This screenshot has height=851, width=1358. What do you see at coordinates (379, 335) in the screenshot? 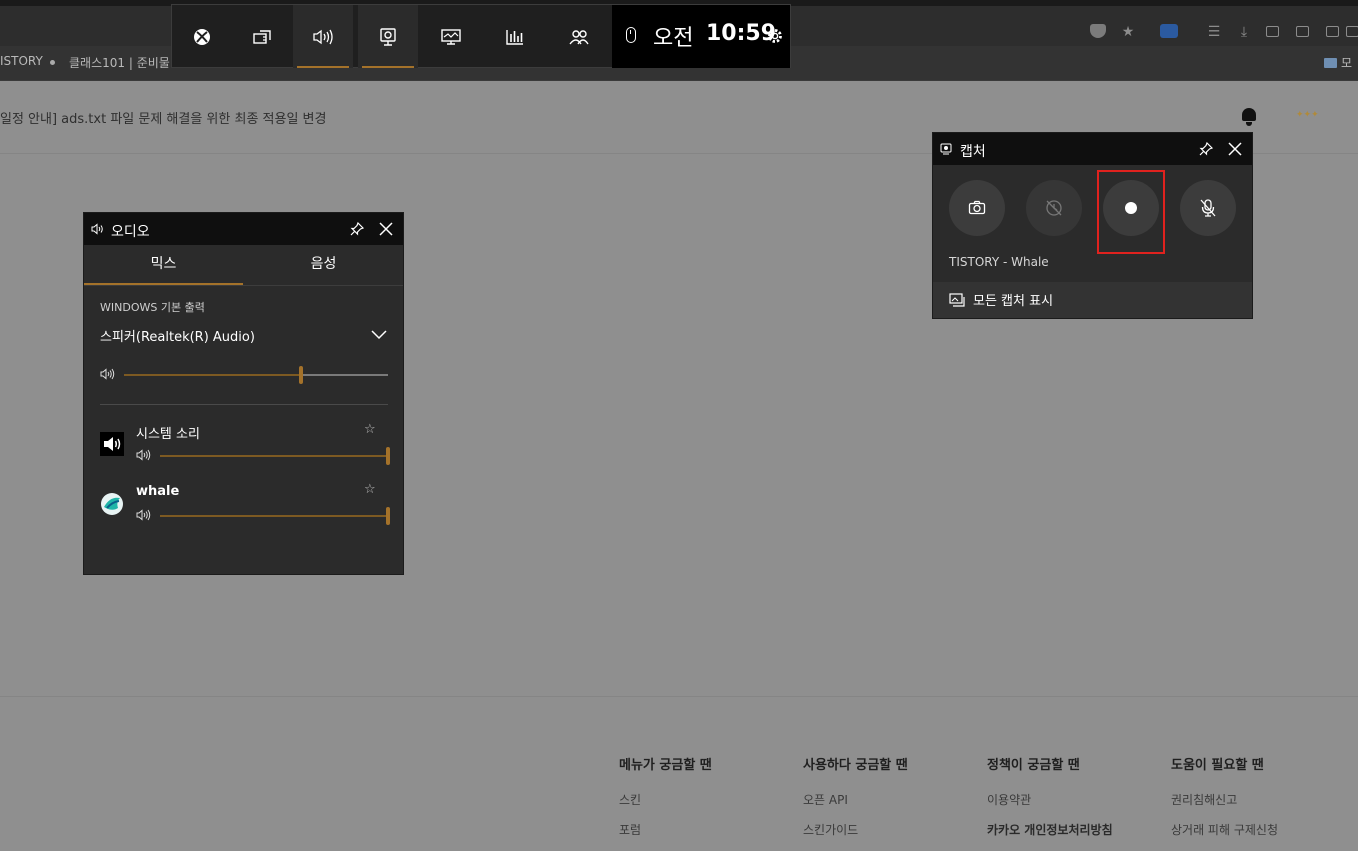
I see `chevron-down-icon` at bounding box center [379, 335].